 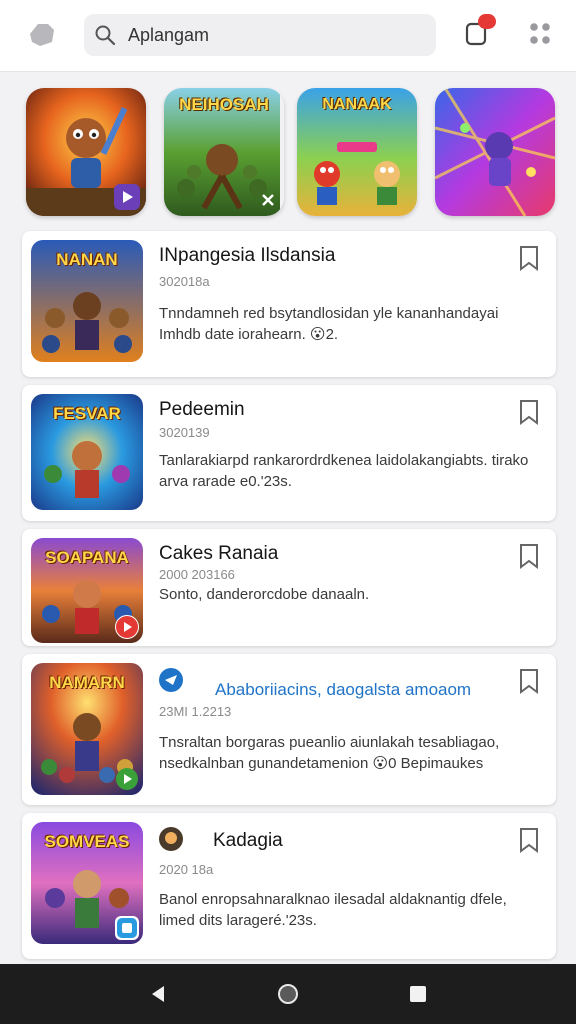 I want to click on search-bar: Aplangam, so click(x=260, y=35).